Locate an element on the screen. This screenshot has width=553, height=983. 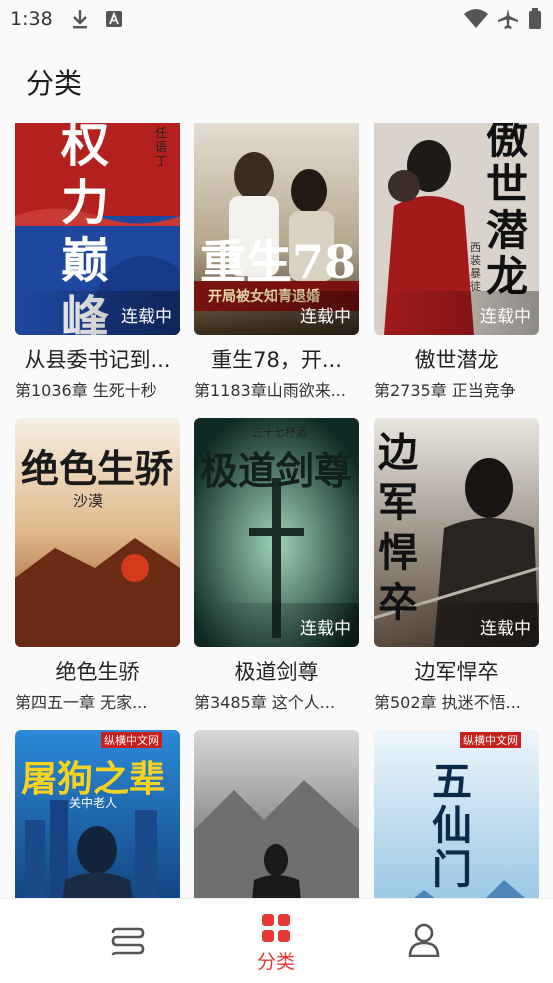
book-cover: 三十七杯酒 极道剑尊 连载中 is located at coordinates (276, 532).